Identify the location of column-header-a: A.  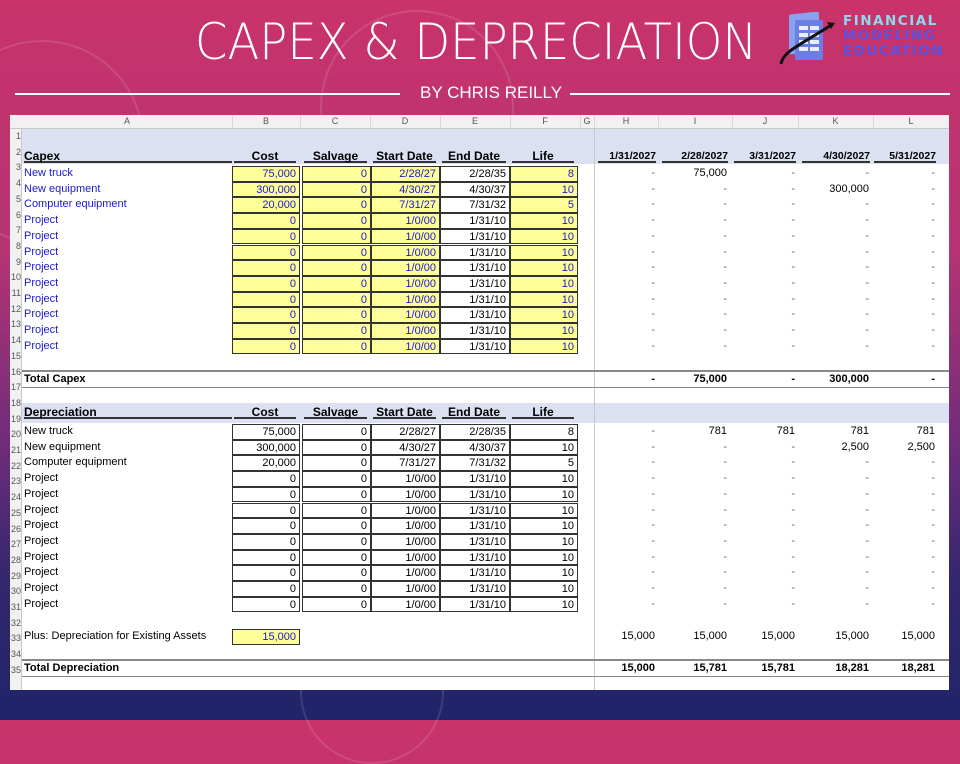
(127, 121).